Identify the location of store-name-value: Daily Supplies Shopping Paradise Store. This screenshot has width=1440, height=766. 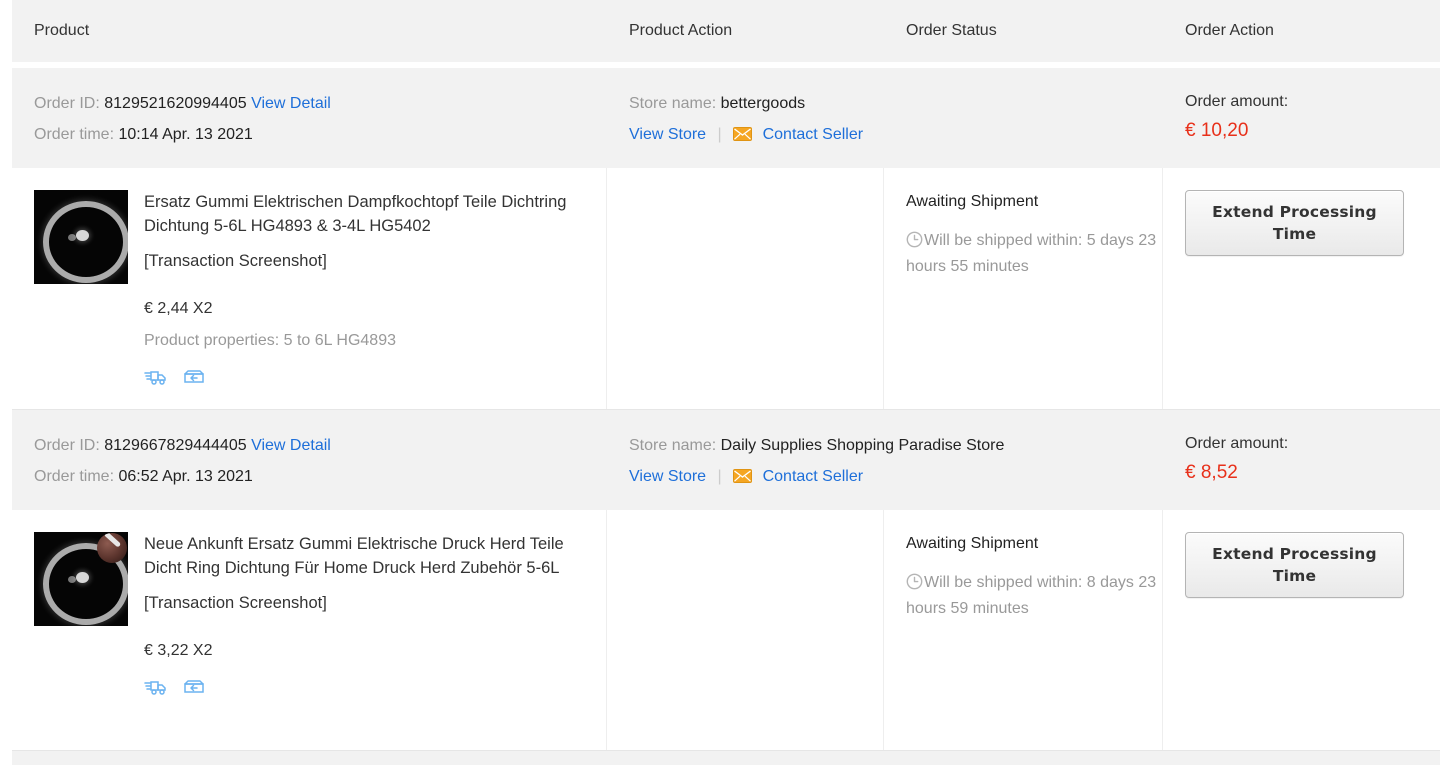
(862, 445).